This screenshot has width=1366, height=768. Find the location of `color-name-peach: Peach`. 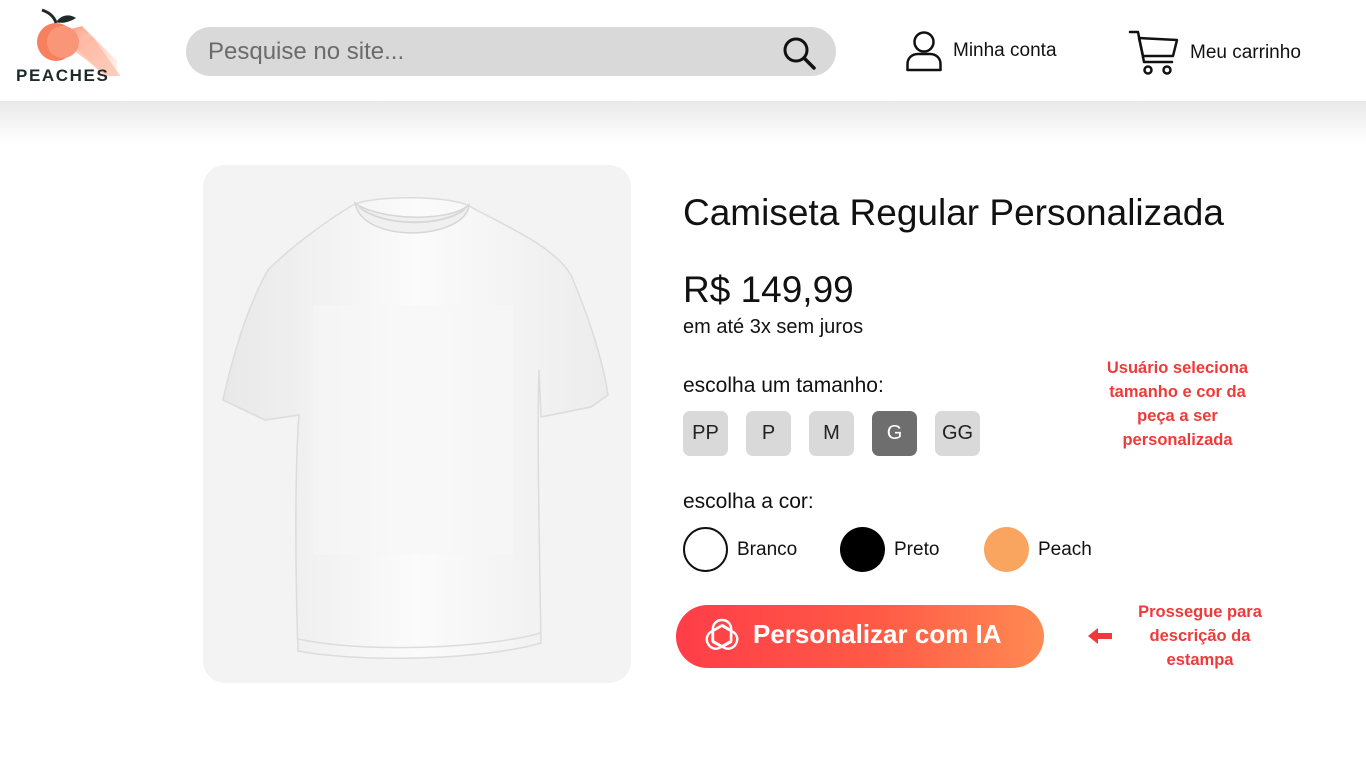

color-name-peach: Peach is located at coordinates (1065, 549).